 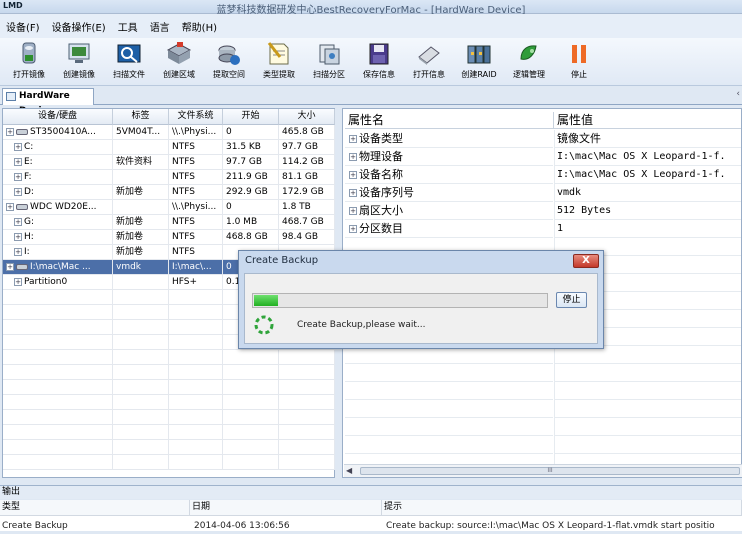 I want to click on device-cell-name: + G:, so click(x=58, y=222).